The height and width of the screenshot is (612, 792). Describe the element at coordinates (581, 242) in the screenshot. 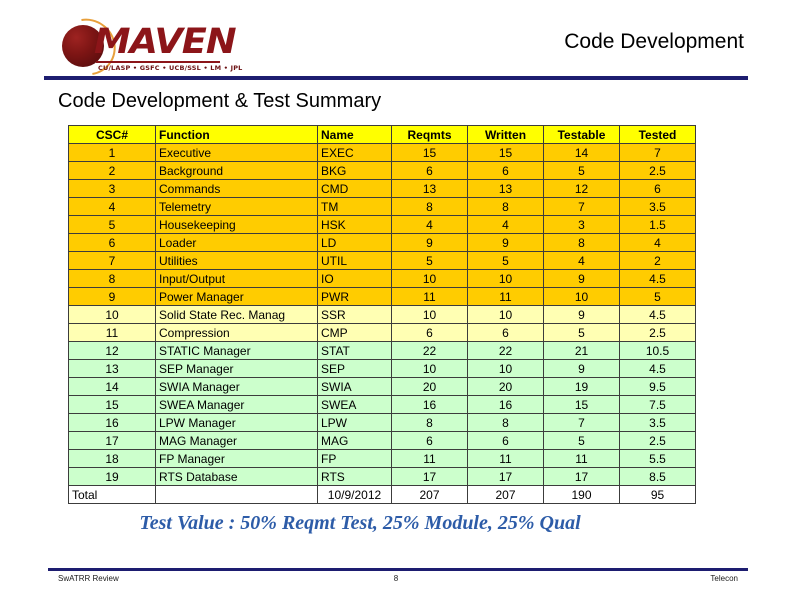

I see `cell-testable: 8` at that location.